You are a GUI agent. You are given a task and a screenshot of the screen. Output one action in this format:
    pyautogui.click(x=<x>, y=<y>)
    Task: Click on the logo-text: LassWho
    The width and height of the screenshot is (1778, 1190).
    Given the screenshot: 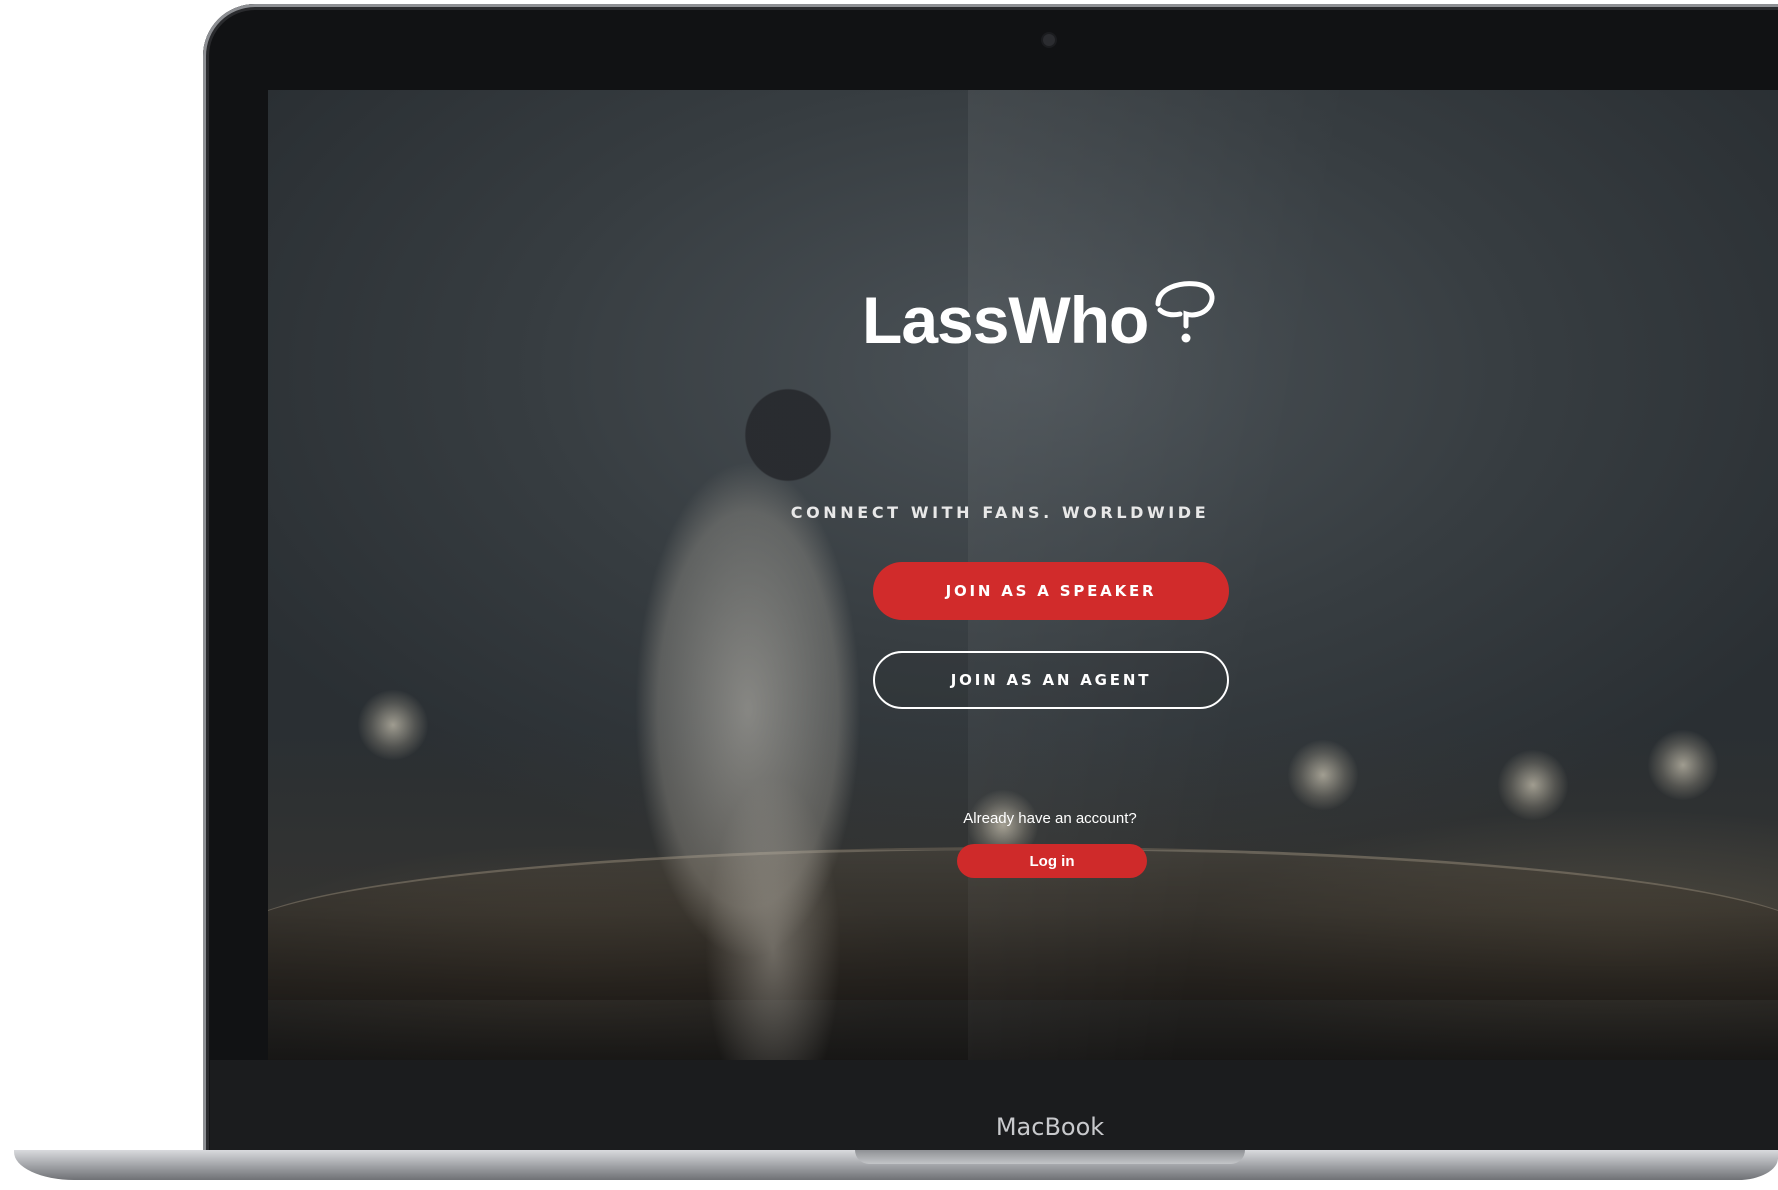 What is the action you would take?
    pyautogui.click(x=1005, y=320)
    